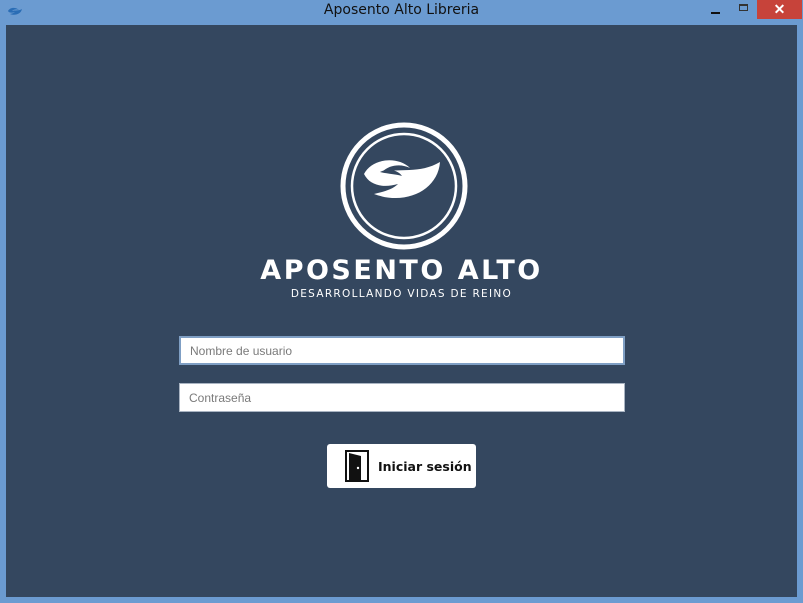 This screenshot has width=803, height=603. I want to click on title-bar: Aposento Alto Libreria ✕, so click(401, 12).